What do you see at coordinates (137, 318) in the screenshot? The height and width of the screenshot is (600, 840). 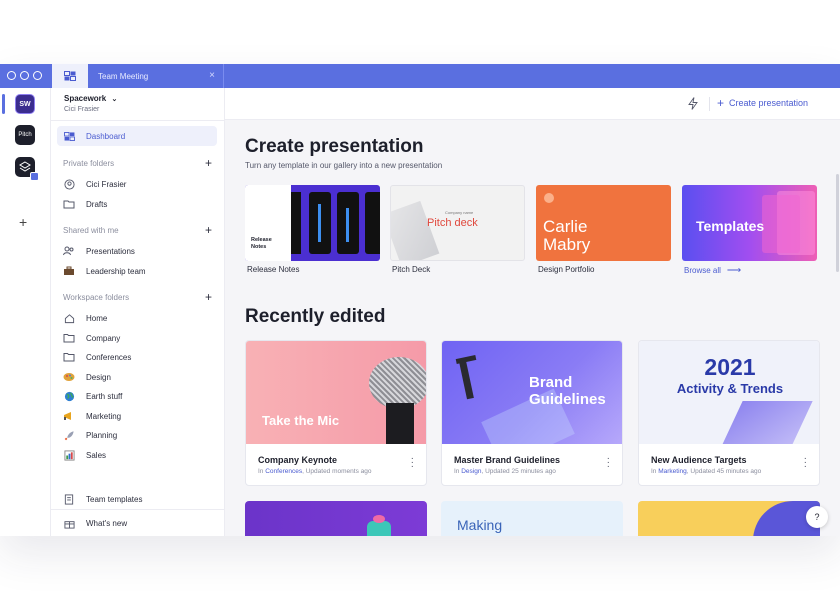 I see `sidebar-item-home: Home` at bounding box center [137, 318].